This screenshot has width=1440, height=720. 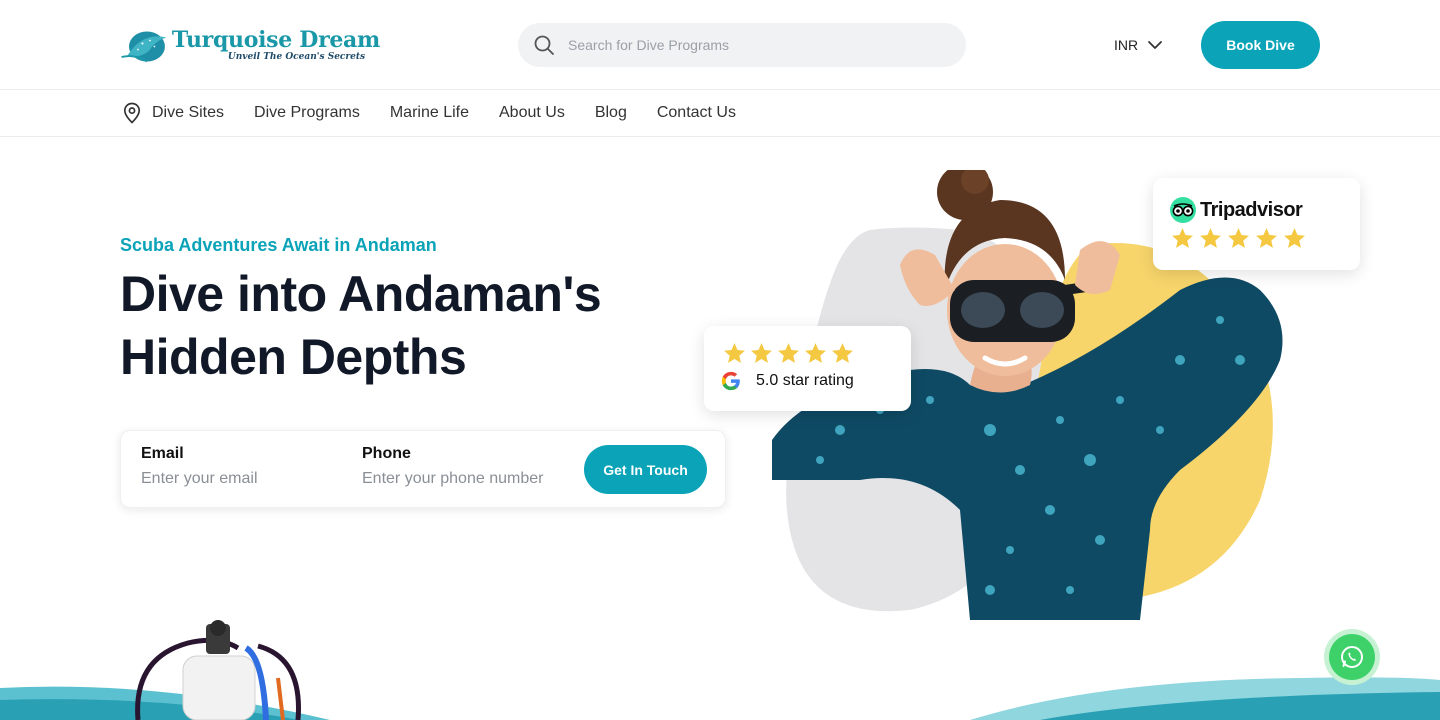 I want to click on nav-label: Marine Life, so click(x=429, y=112).